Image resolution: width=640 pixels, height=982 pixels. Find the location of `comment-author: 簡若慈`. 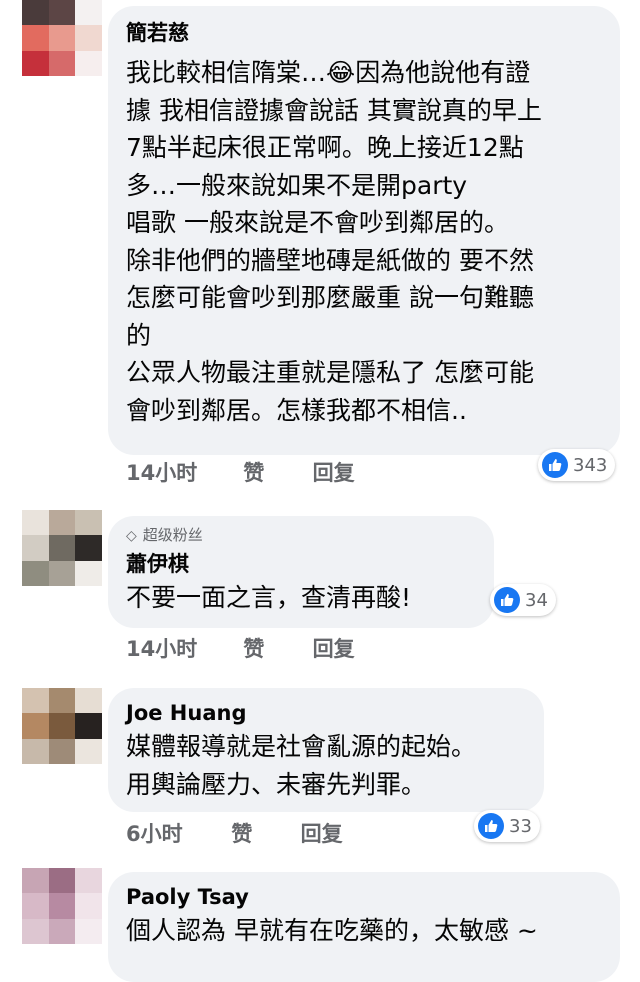

comment-author: 簡若慈 is located at coordinates (362, 33).